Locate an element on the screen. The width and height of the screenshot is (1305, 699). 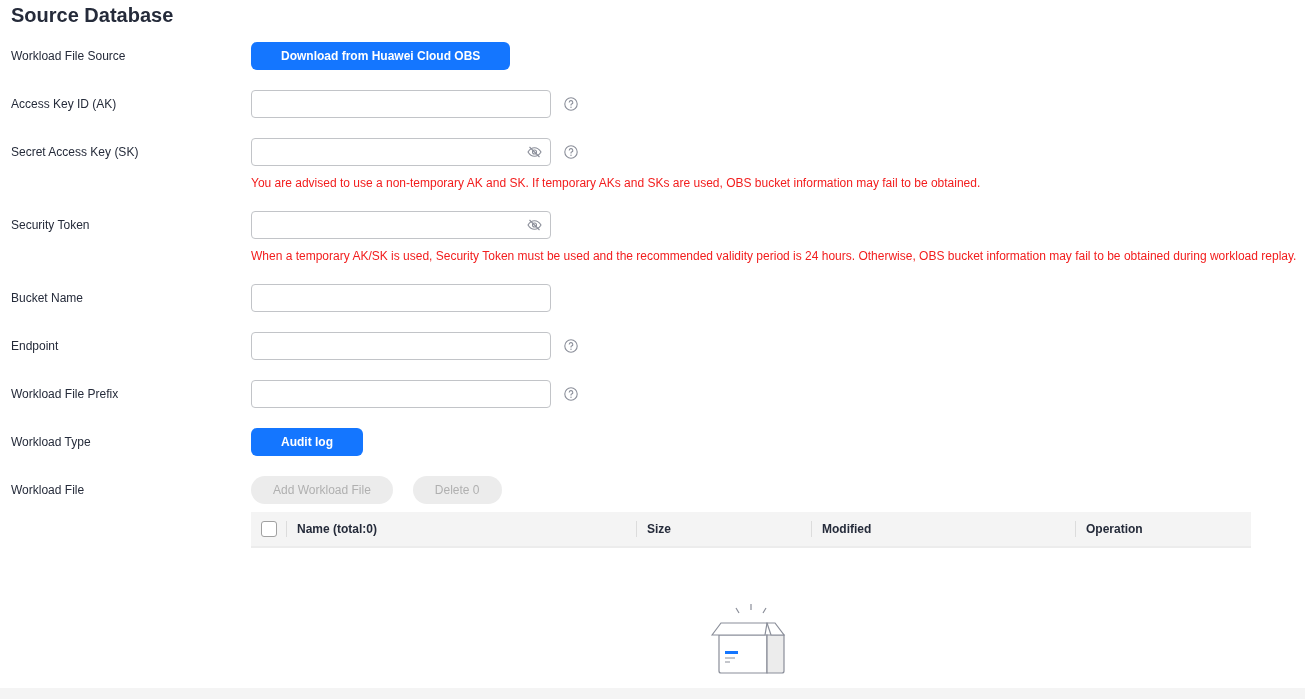
field-label: Workload Type is located at coordinates (51, 442).